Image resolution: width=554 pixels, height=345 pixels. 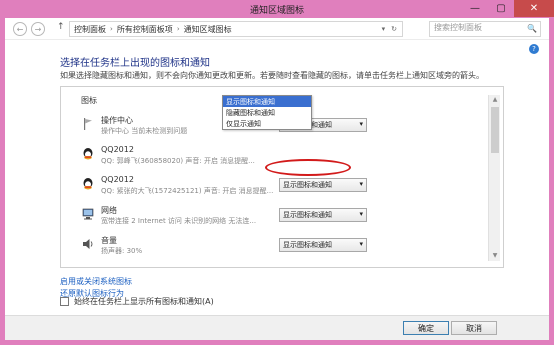 I want to click on always-show-checkbox-row: 始终在任务栏上显示所有图标和通知(A), so click(x=137, y=301).